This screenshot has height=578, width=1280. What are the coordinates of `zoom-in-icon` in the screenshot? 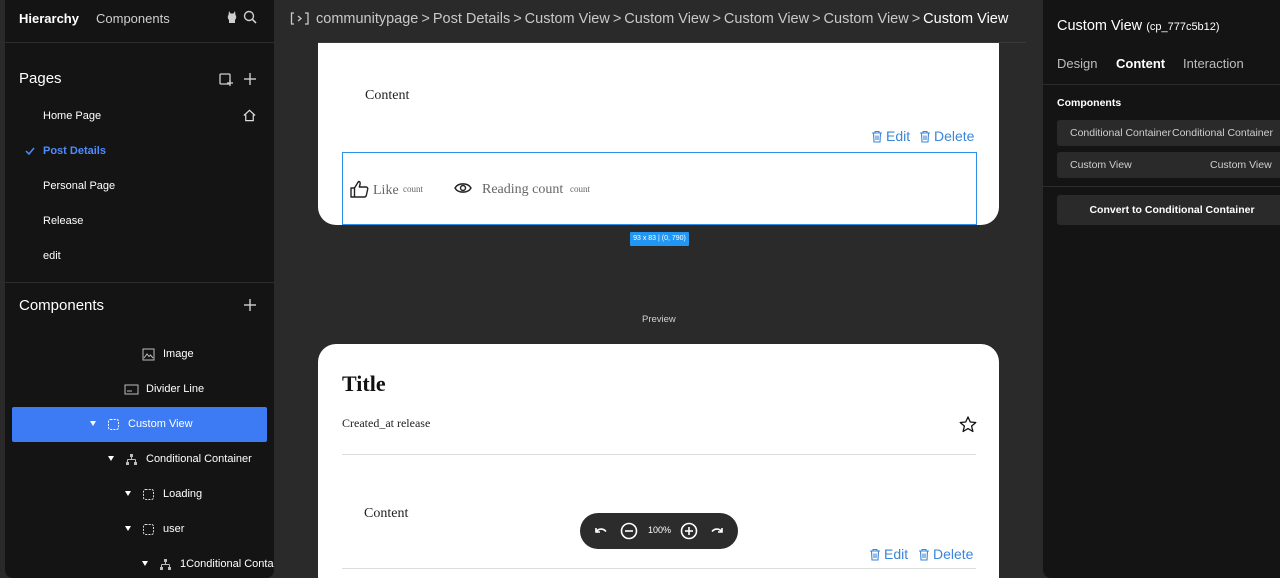 It's located at (689, 531).